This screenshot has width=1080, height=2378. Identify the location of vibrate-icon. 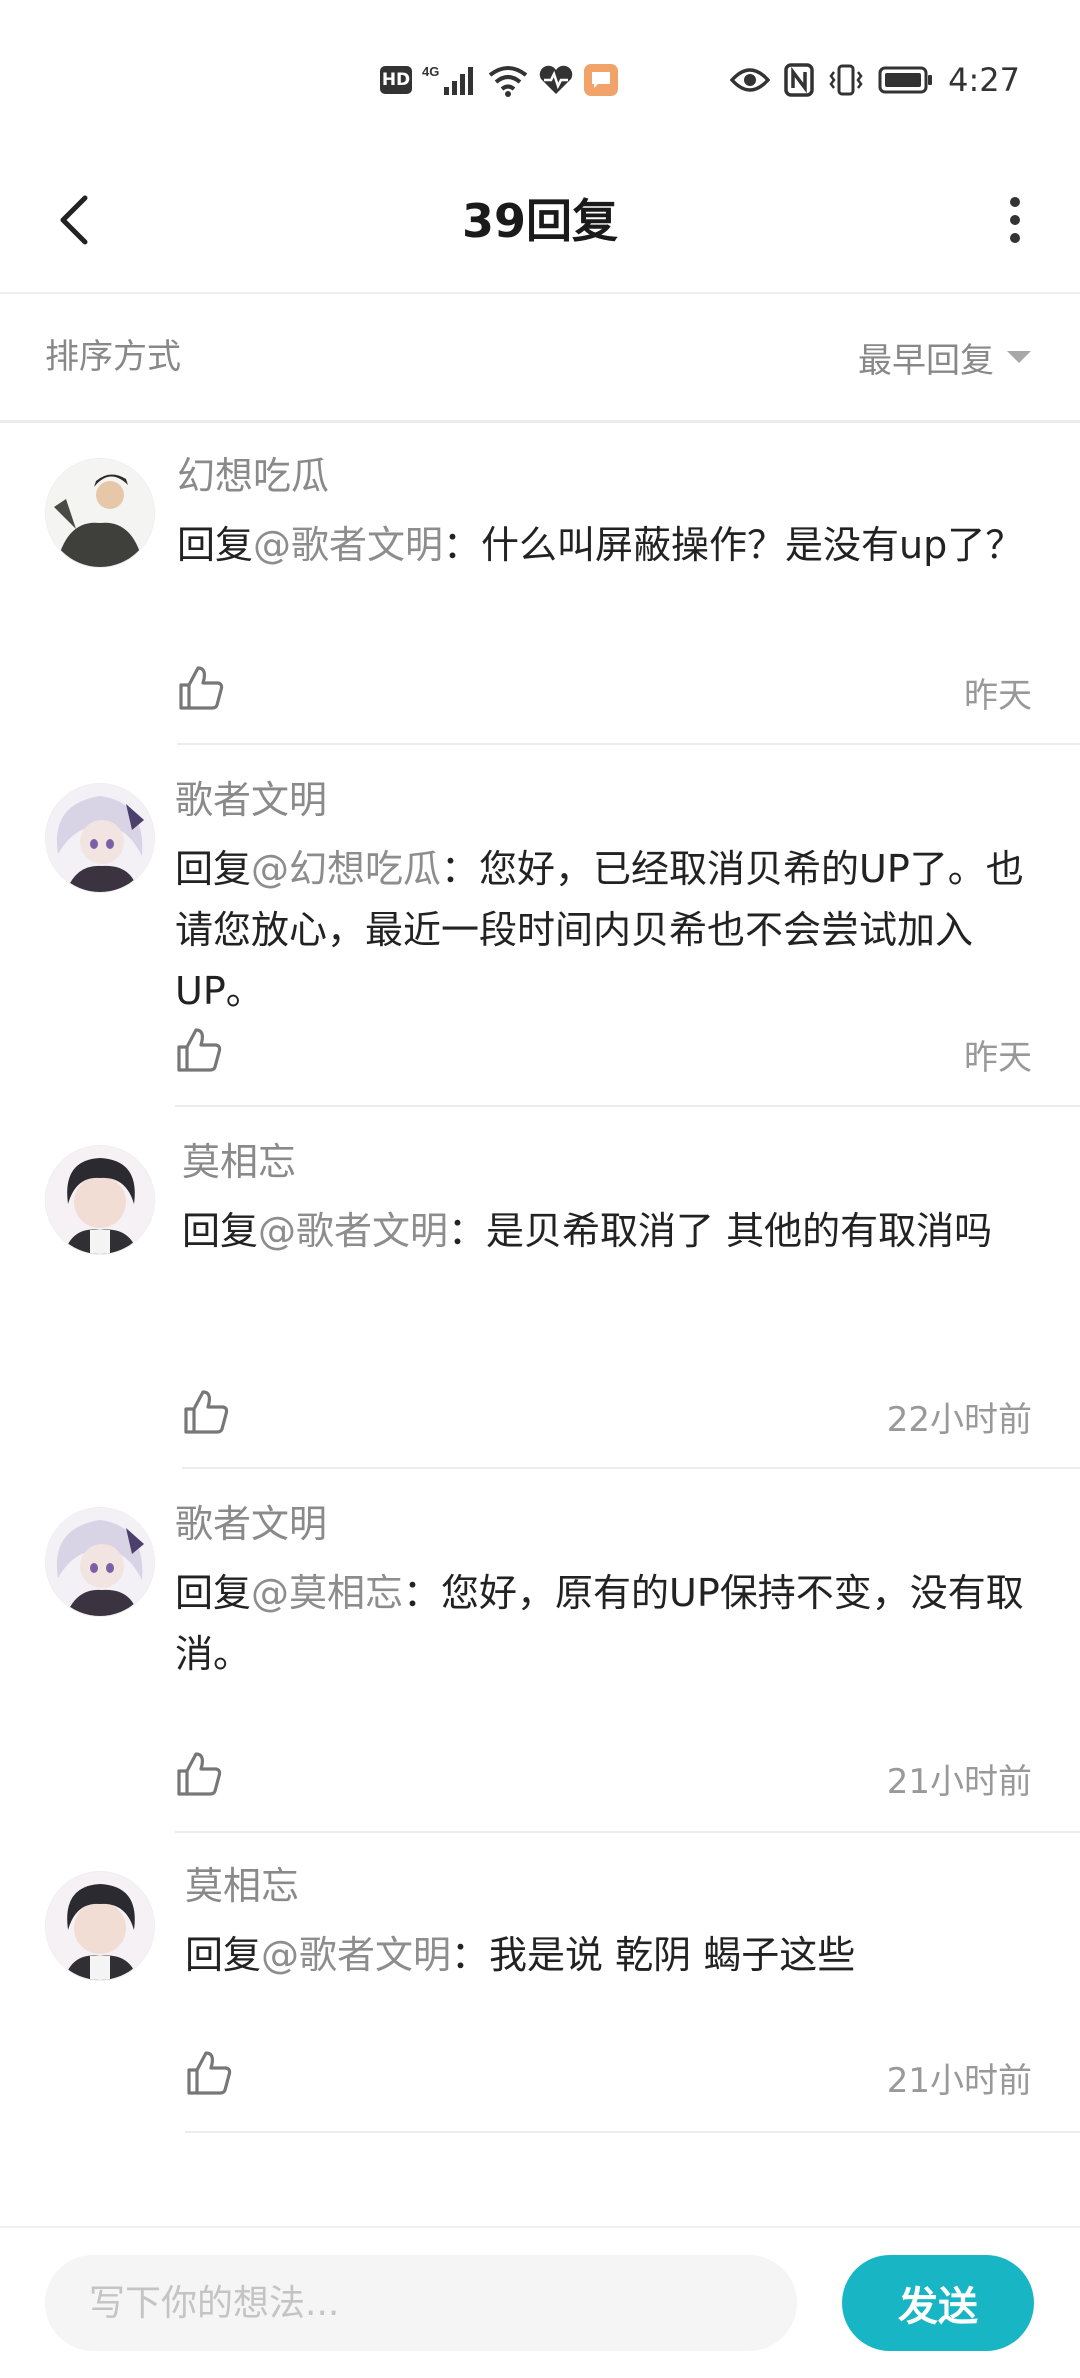
(846, 80).